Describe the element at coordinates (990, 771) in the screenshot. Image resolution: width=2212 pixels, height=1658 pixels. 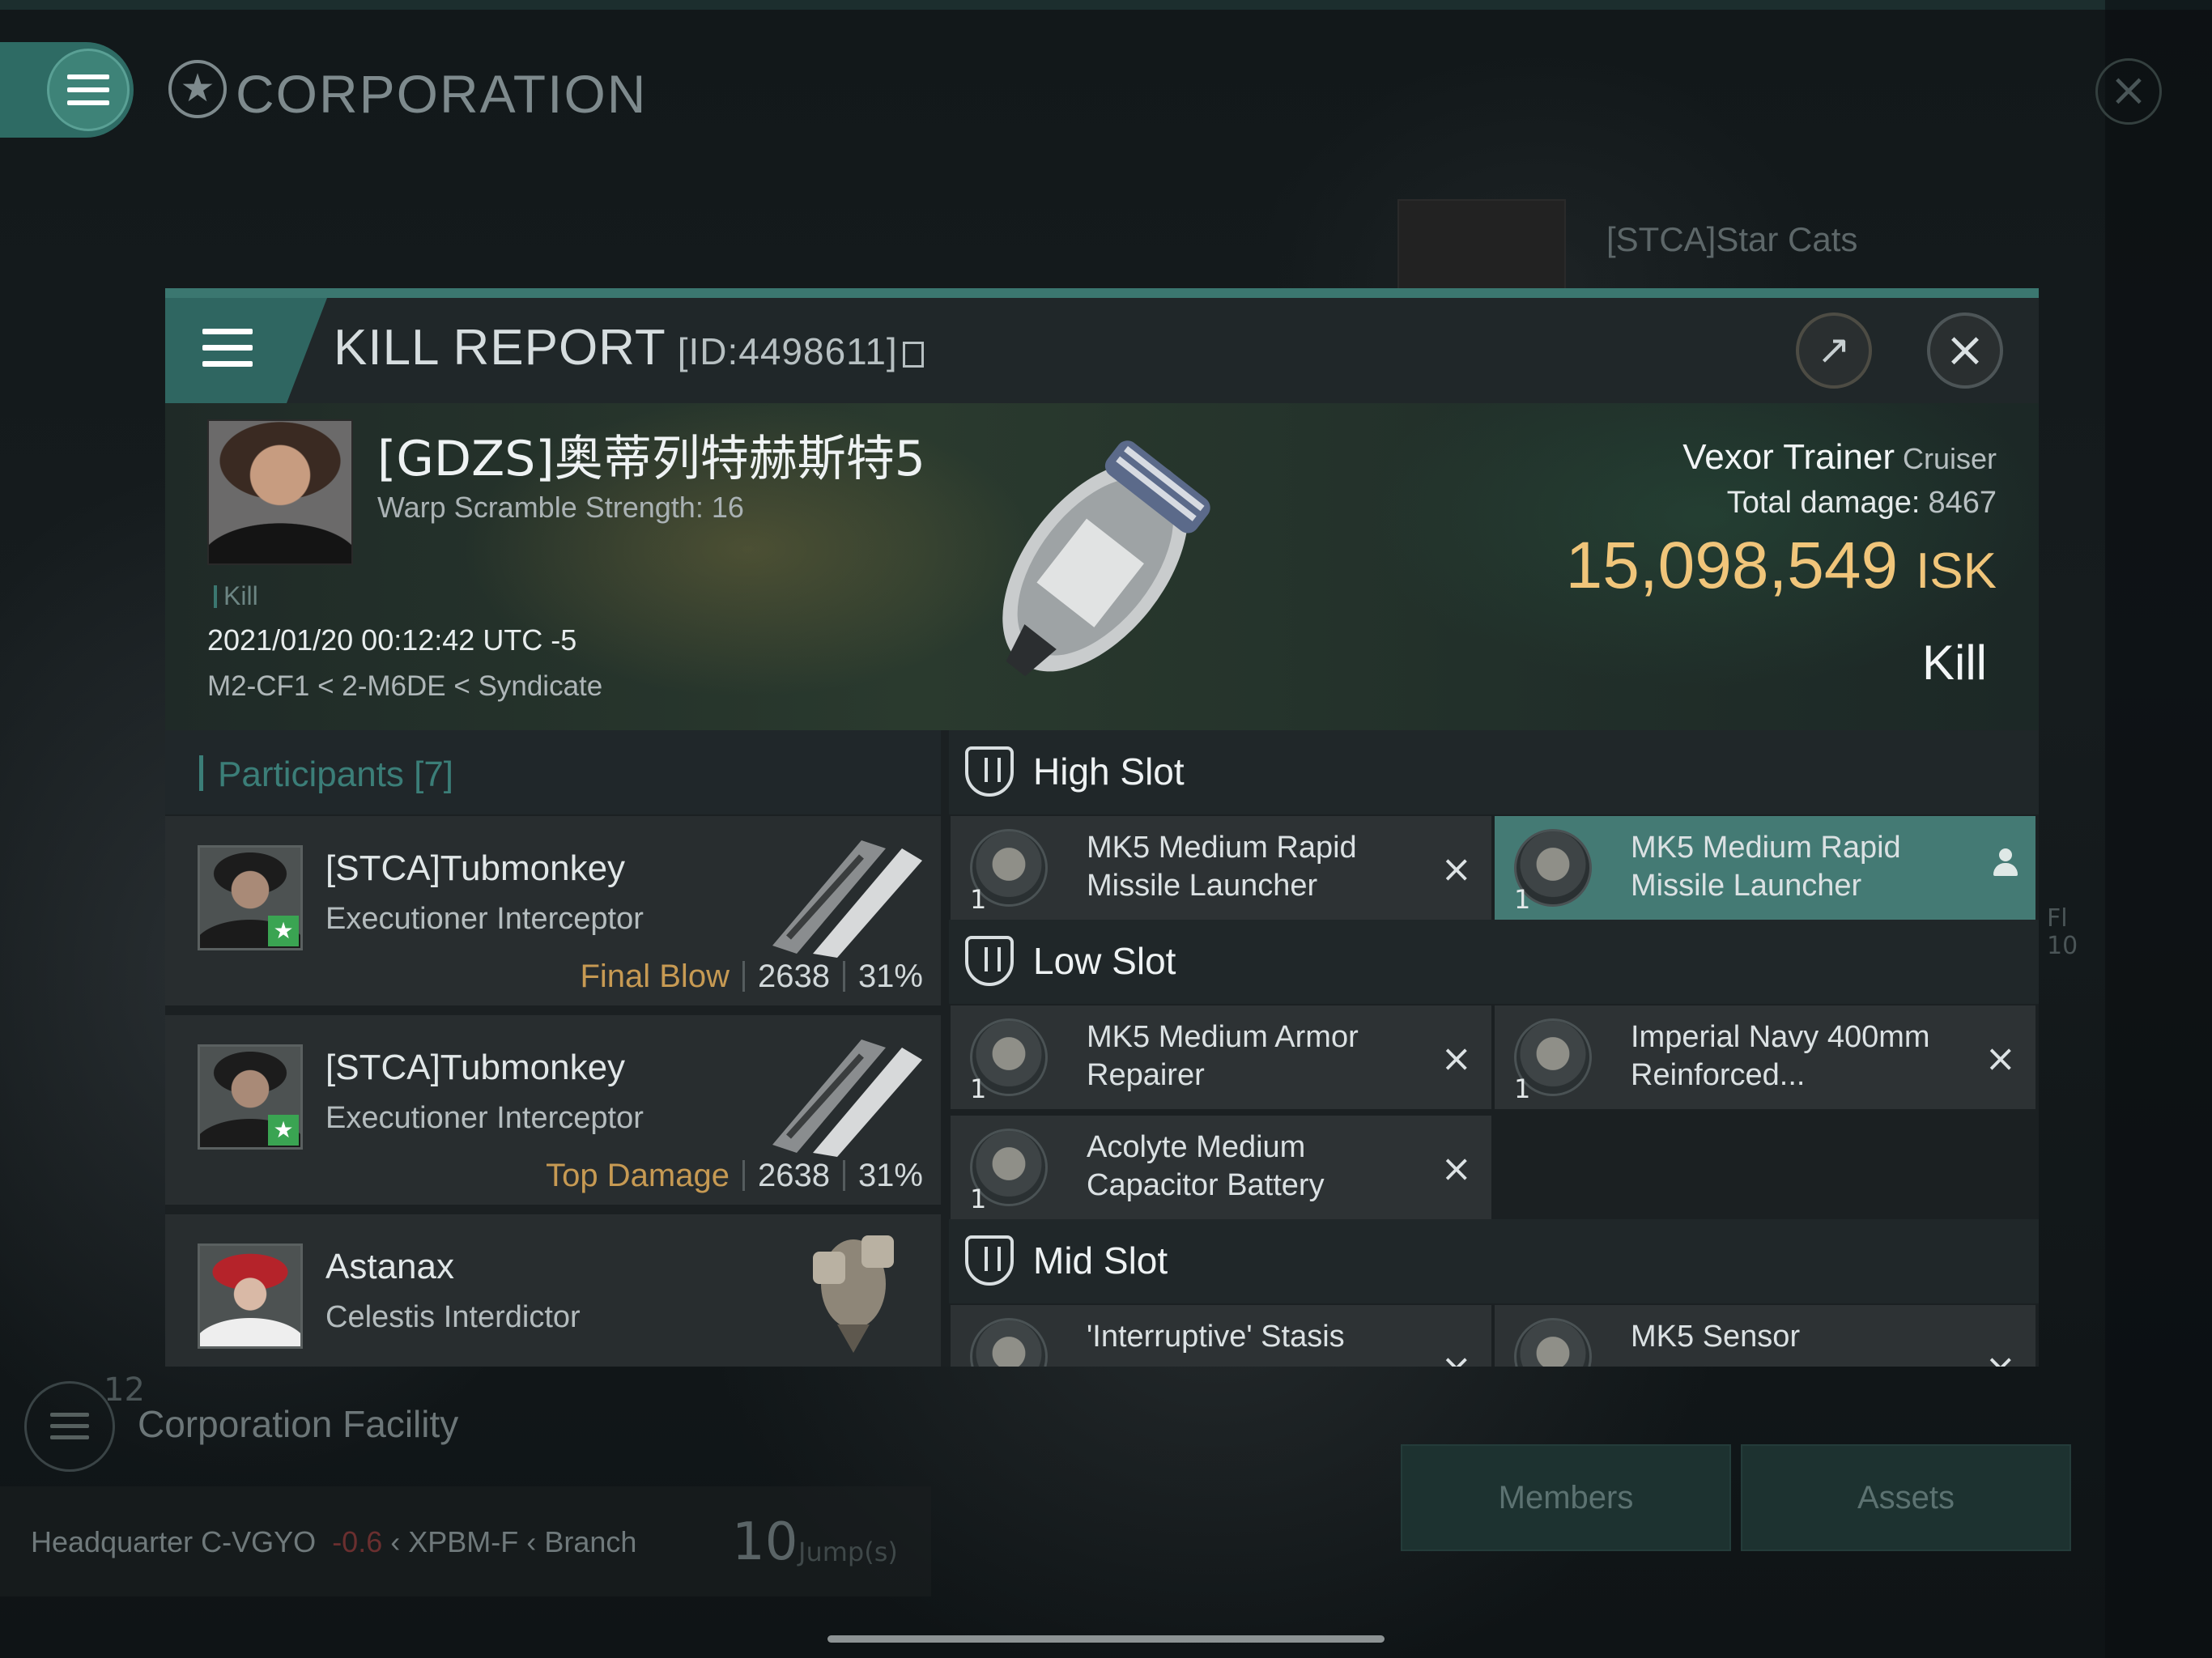
I see `slot-shield-icon` at that location.